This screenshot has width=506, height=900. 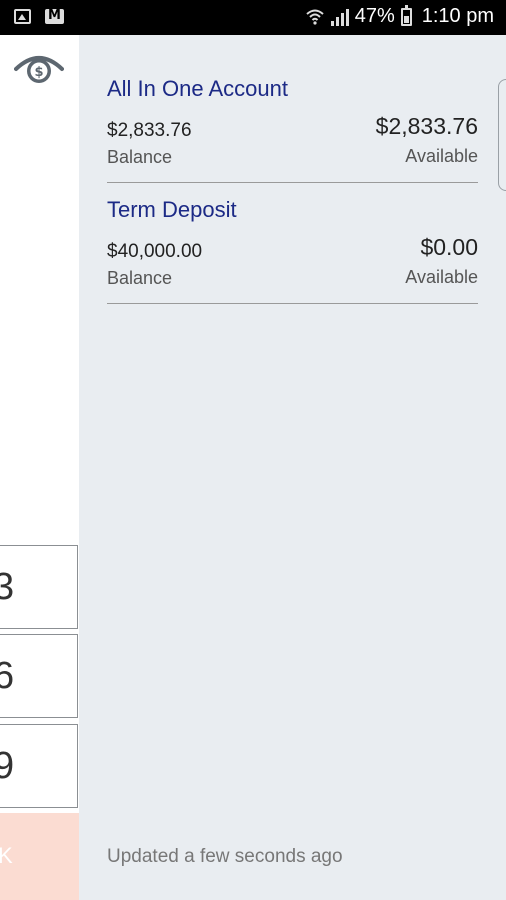 What do you see at coordinates (449, 247) in the screenshot?
I see `account-available: $0.00` at bounding box center [449, 247].